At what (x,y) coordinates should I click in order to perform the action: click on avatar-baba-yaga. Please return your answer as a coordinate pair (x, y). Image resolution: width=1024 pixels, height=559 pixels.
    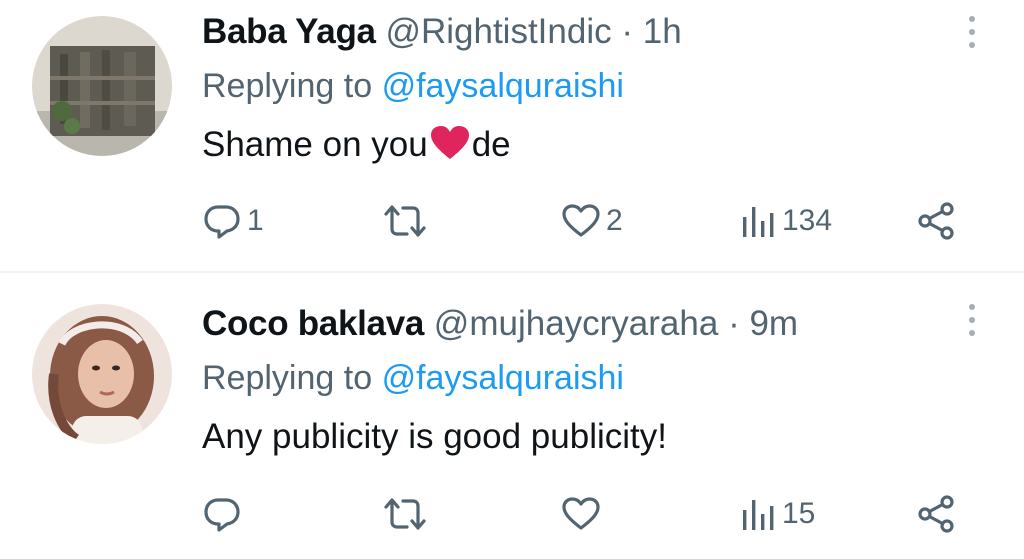
    Looking at the image, I should click on (102, 86).